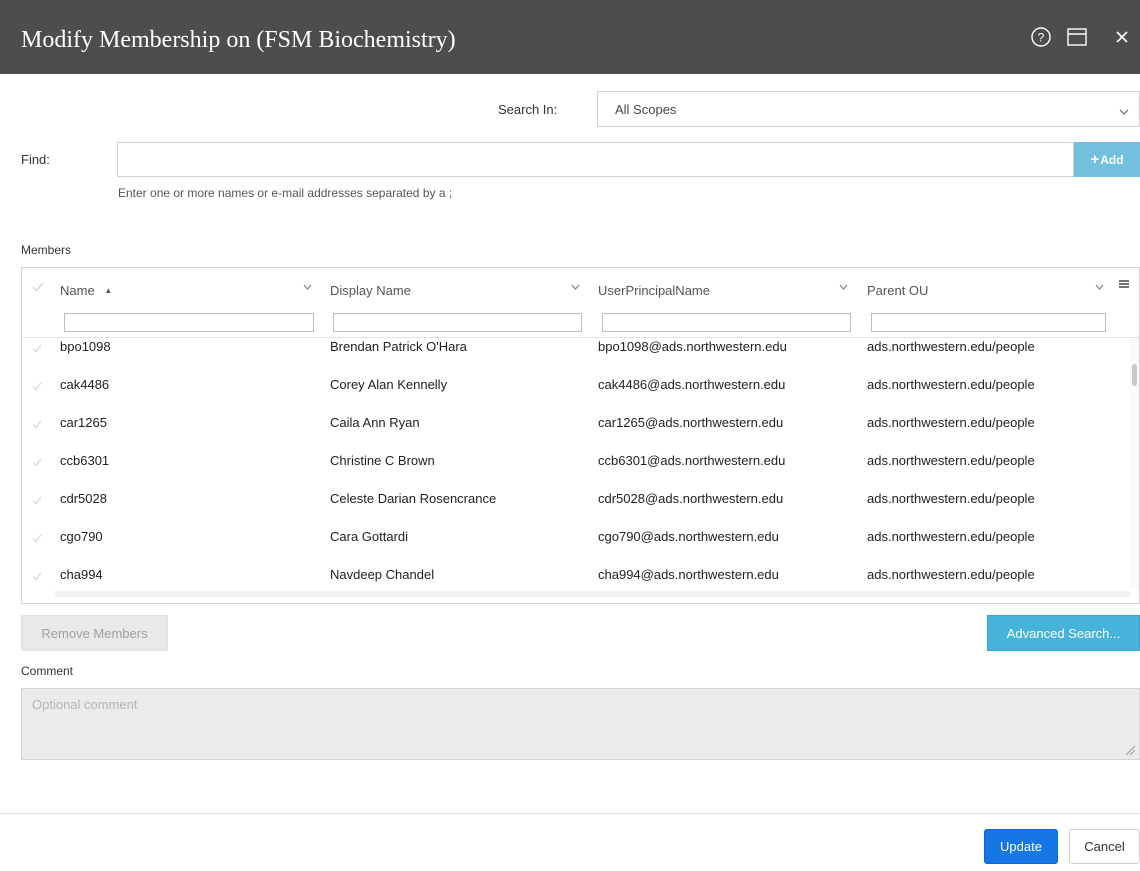 The width and height of the screenshot is (1140, 871). I want to click on column-header-parent-ou: Parent OU, so click(897, 290).